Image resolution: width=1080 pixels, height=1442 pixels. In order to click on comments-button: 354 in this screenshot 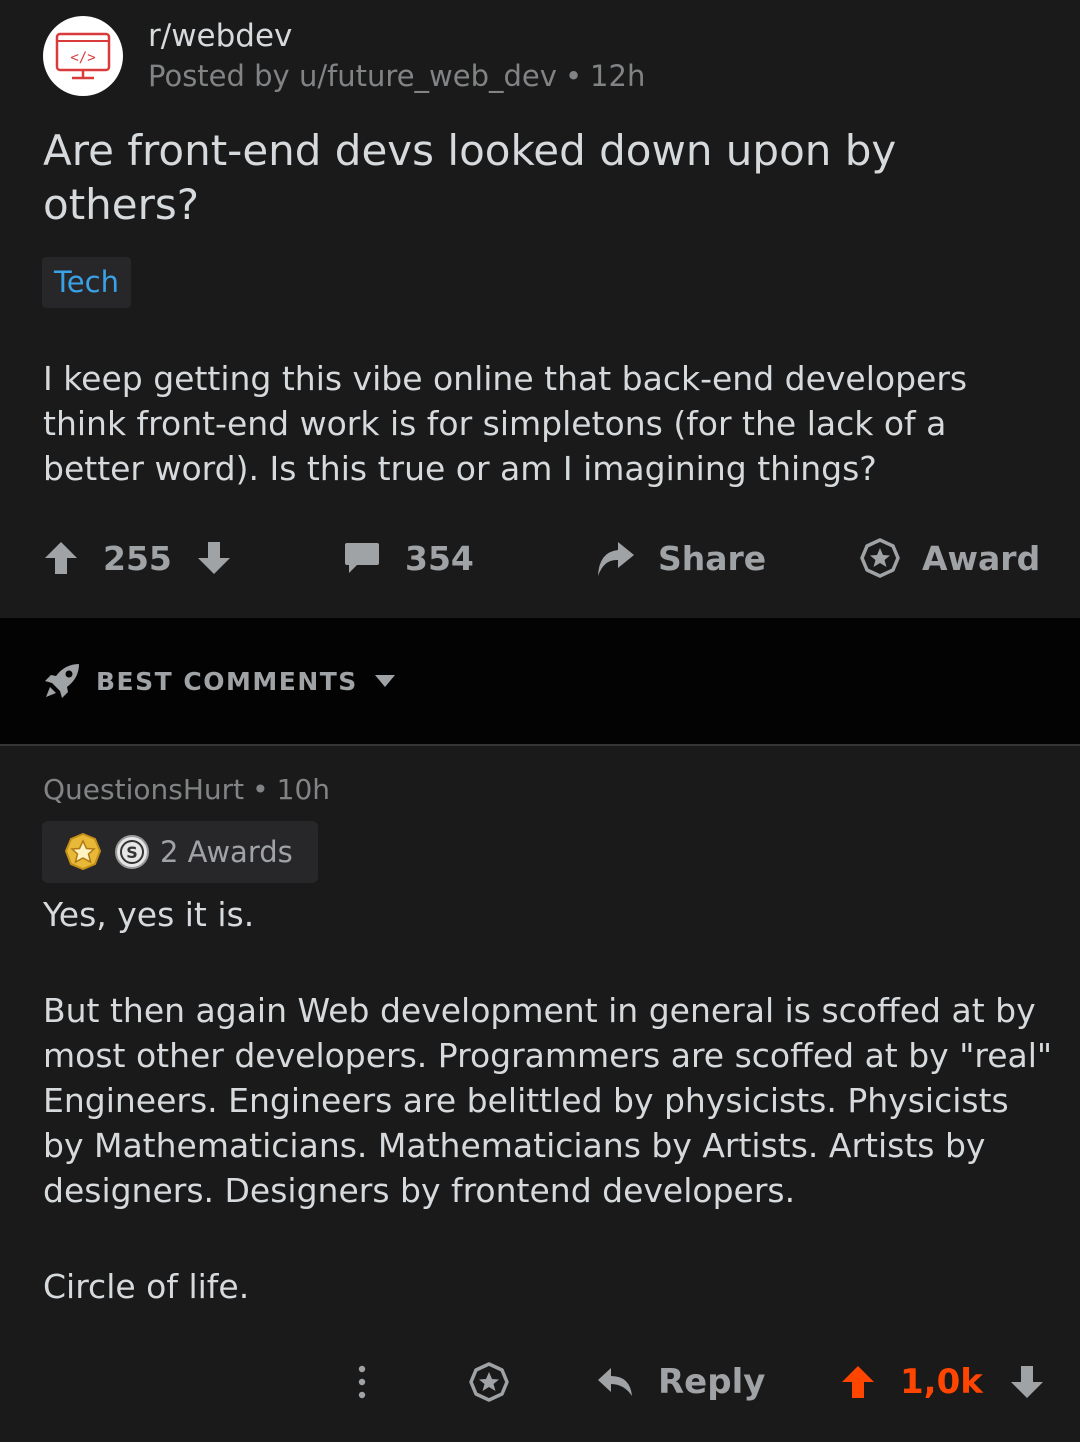, I will do `click(408, 558)`.